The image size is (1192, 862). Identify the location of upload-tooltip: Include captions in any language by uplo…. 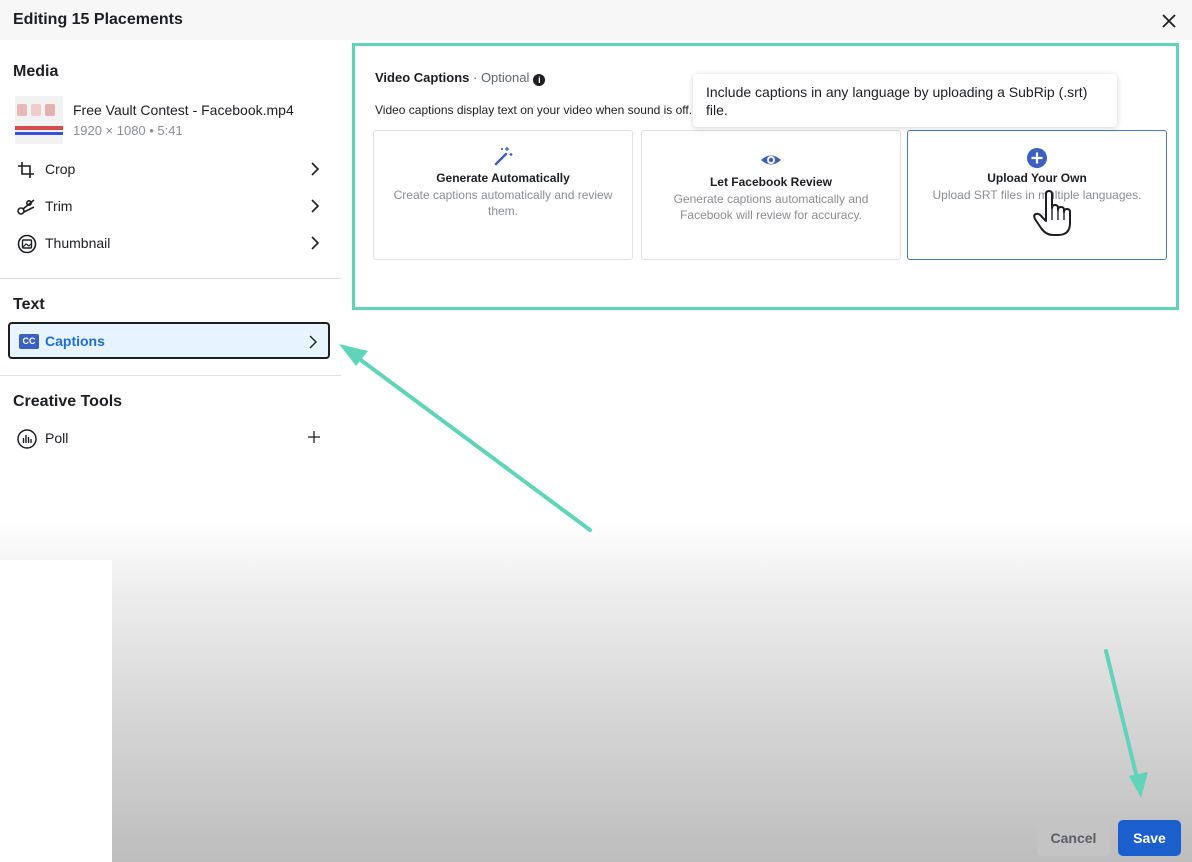
(905, 100).